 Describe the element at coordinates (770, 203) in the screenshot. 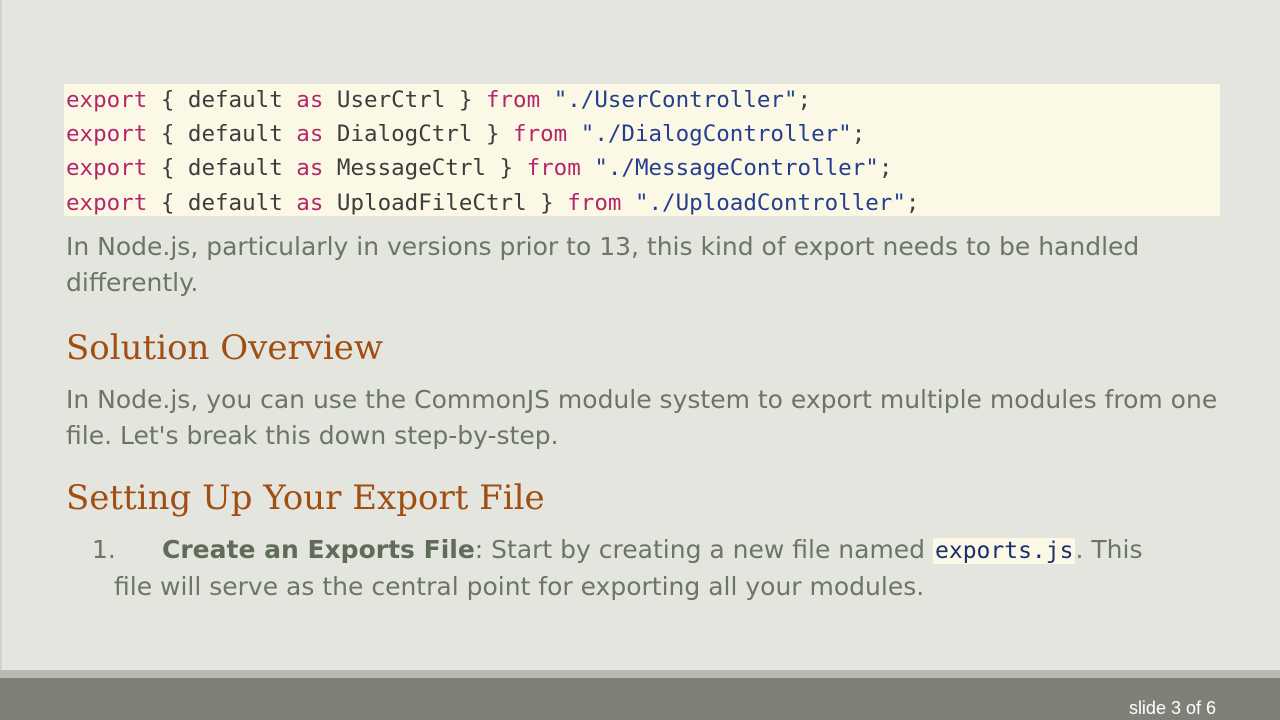

I see `code-string: "./UploadController"` at that location.